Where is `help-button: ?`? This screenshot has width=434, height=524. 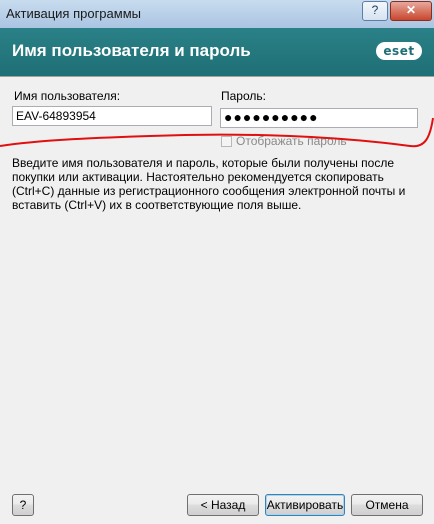 help-button: ? is located at coordinates (23, 505).